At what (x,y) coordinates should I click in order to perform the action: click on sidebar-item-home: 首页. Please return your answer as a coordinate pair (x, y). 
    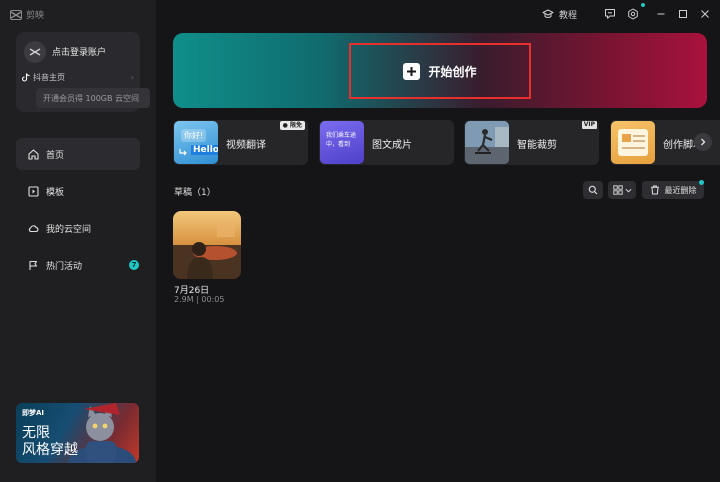
    Looking at the image, I should click on (78, 154).